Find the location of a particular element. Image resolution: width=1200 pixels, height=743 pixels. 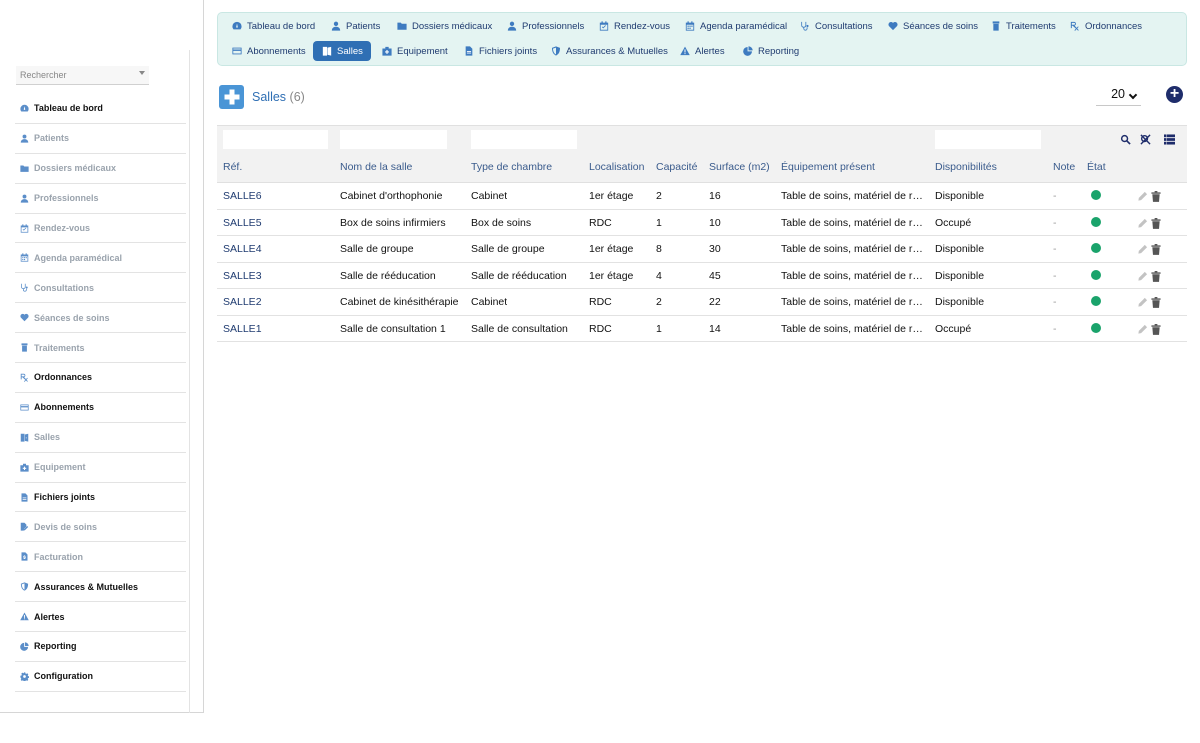

sidebar-item-devis-de-soins: Devis de soins is located at coordinates (100, 527).